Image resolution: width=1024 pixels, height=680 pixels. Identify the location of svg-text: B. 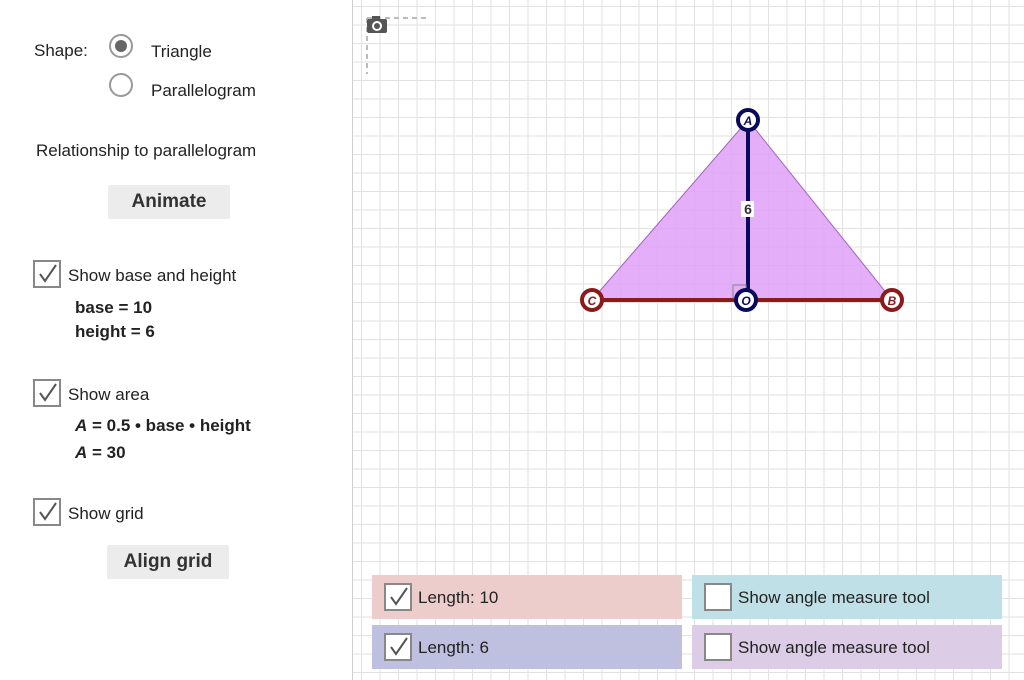
(892, 301).